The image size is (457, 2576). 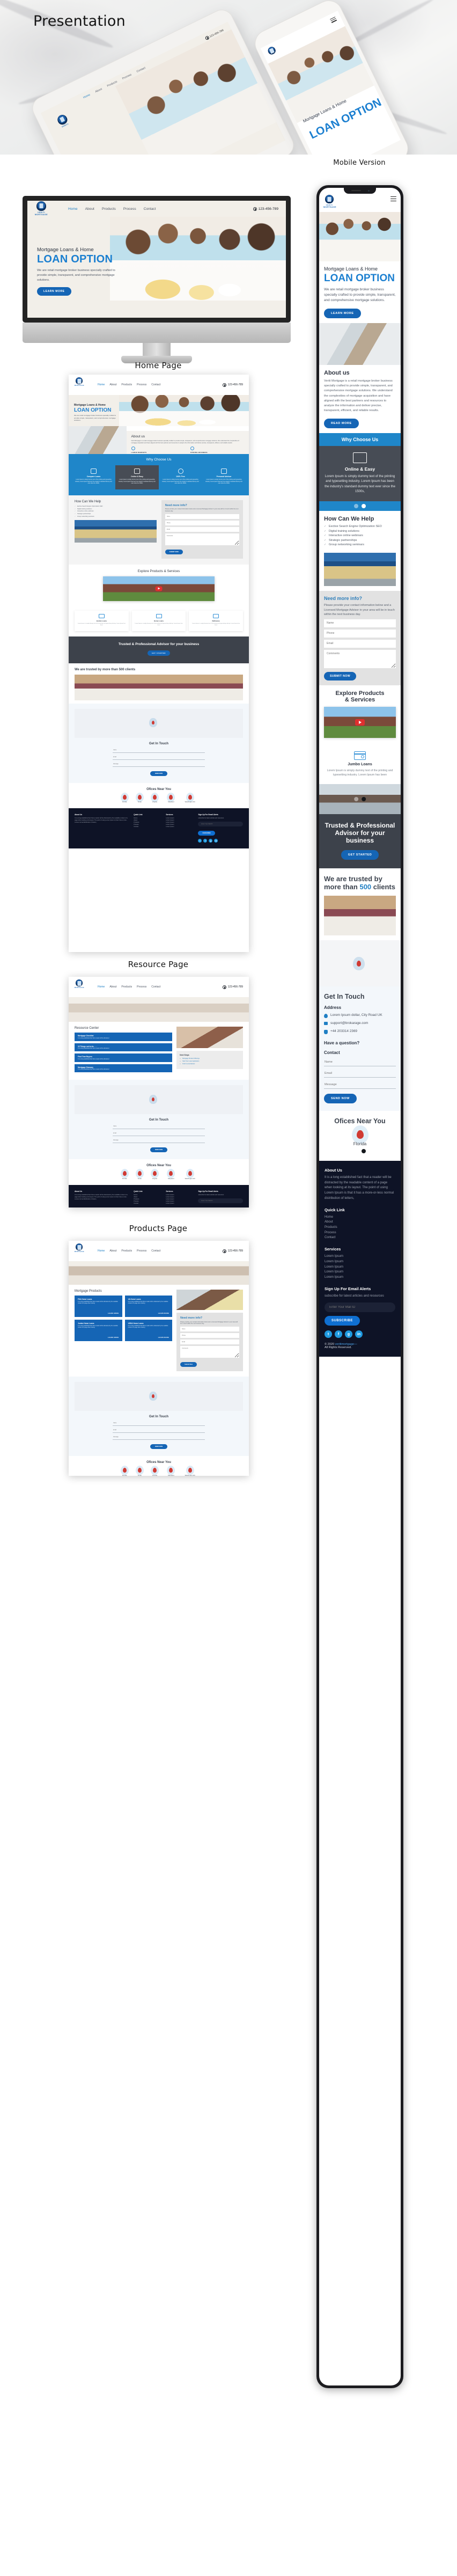 What do you see at coordinates (210, 1061) in the screenshot?
I see `next-step-link: Start Your Loan Application` at bounding box center [210, 1061].